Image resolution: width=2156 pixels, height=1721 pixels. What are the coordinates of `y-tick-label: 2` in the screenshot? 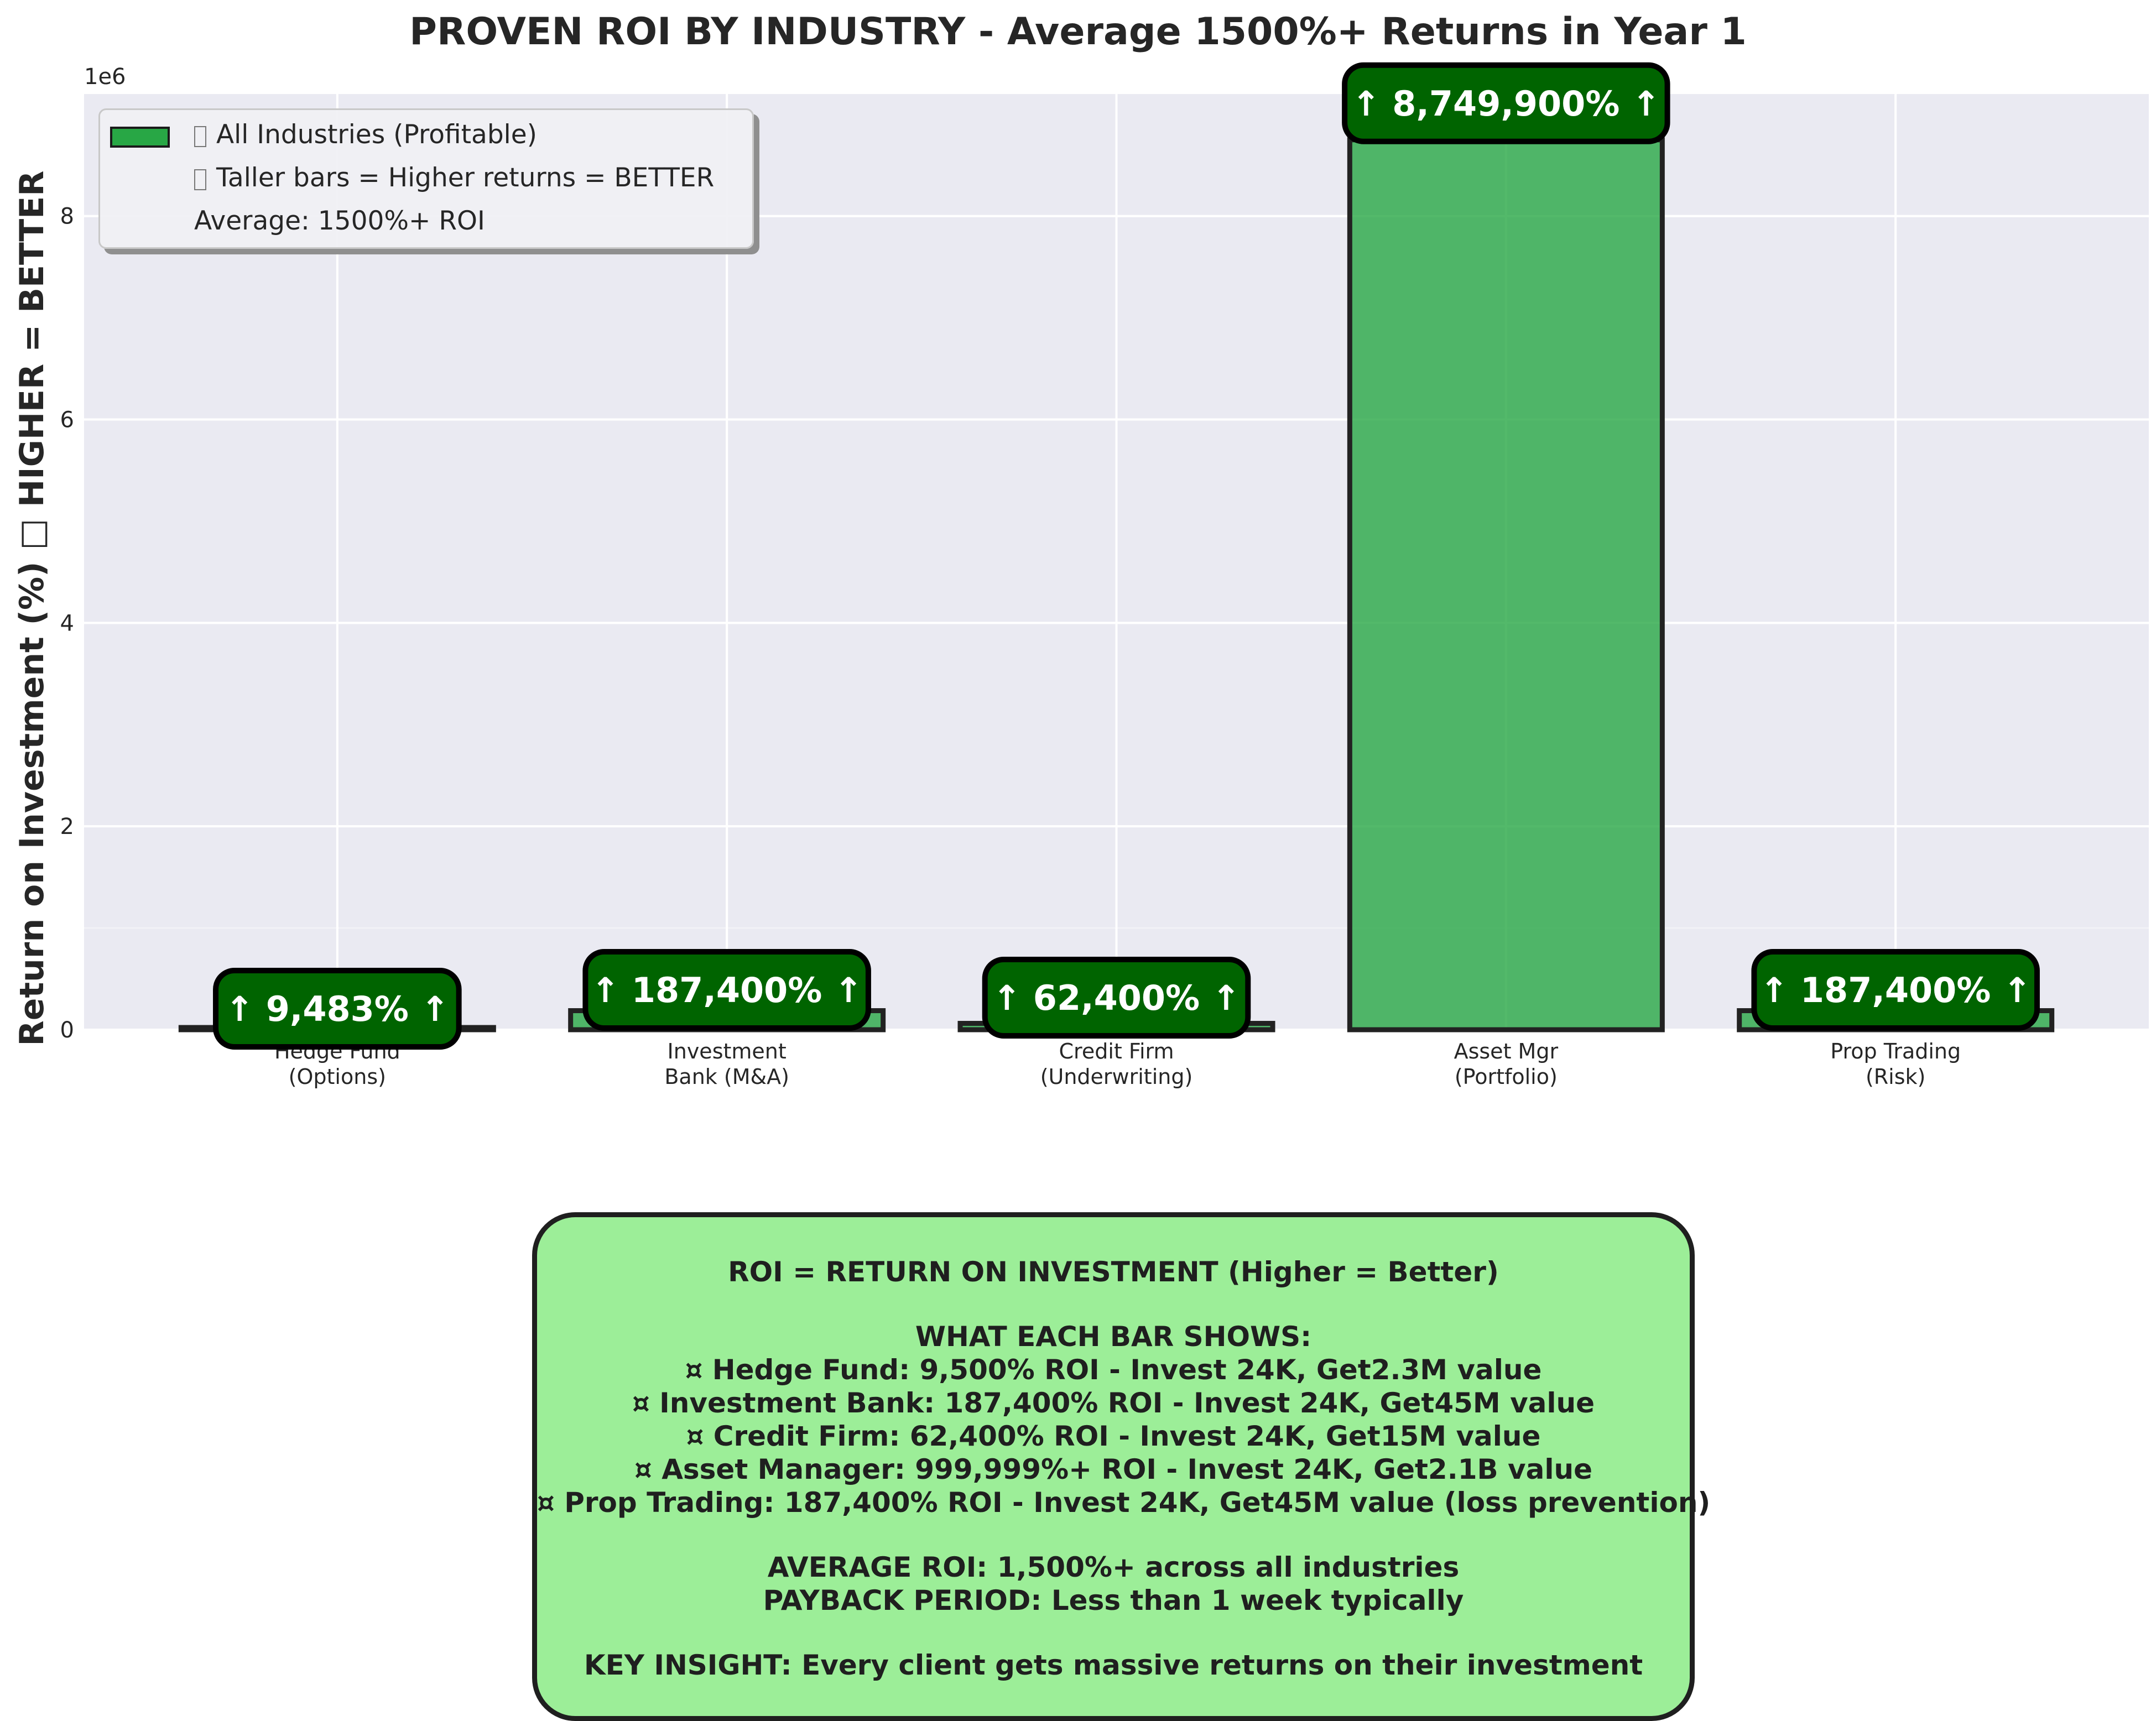 It's located at (67, 826).